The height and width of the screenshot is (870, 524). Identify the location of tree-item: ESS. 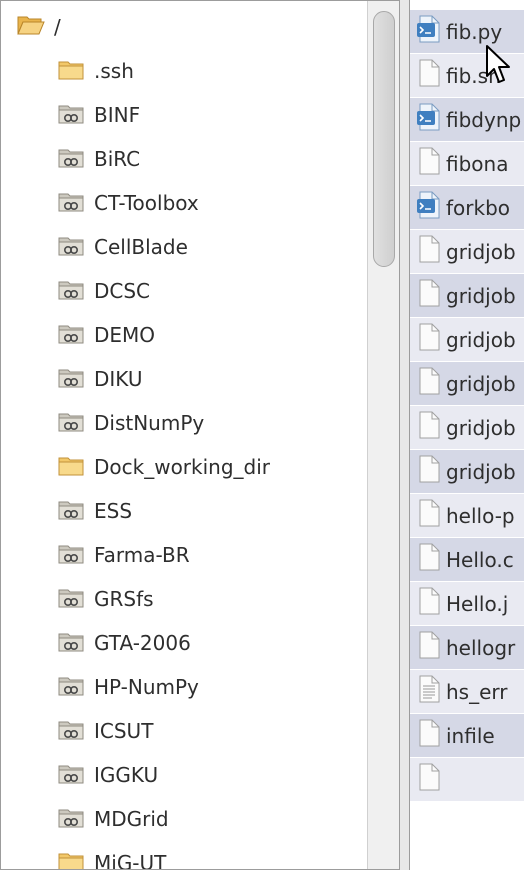
(200, 511).